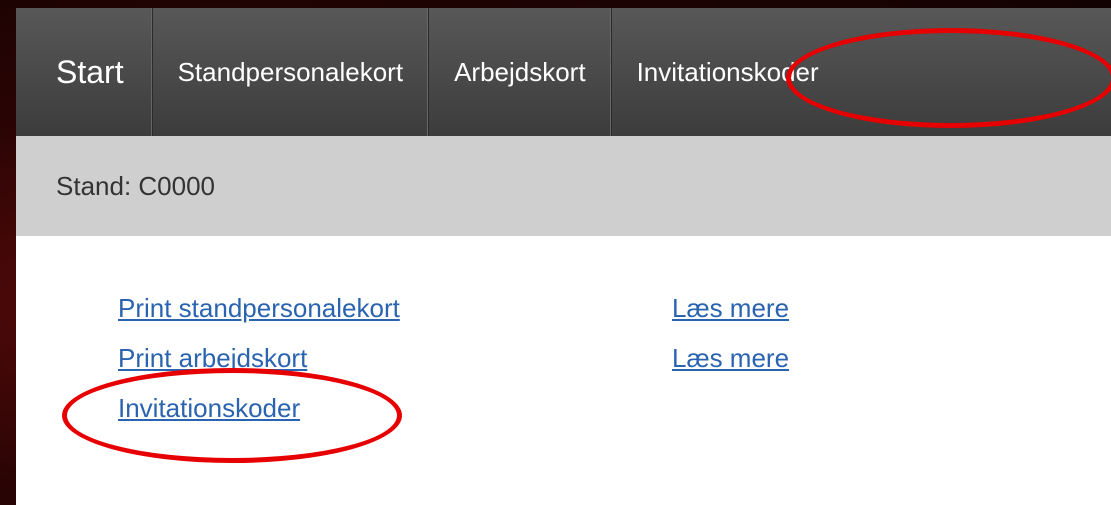 The width and height of the screenshot is (1111, 505). I want to click on nav-item-invitationskoder: Invitationskoder, so click(728, 72).